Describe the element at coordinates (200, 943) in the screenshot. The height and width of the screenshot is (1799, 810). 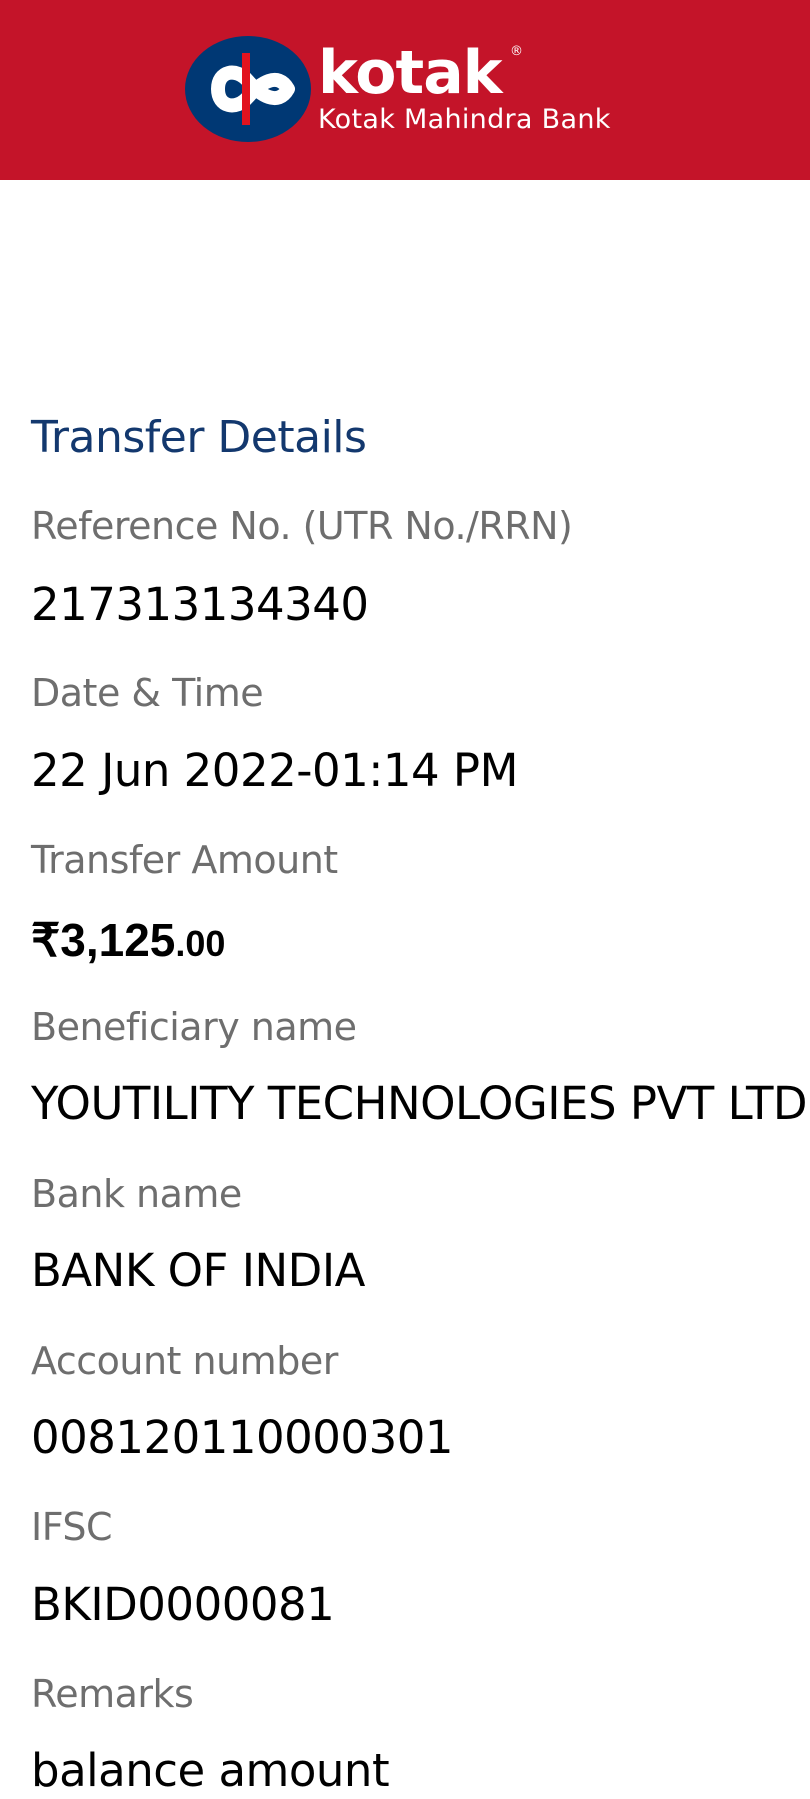
I see `amount-paise: .00` at that location.